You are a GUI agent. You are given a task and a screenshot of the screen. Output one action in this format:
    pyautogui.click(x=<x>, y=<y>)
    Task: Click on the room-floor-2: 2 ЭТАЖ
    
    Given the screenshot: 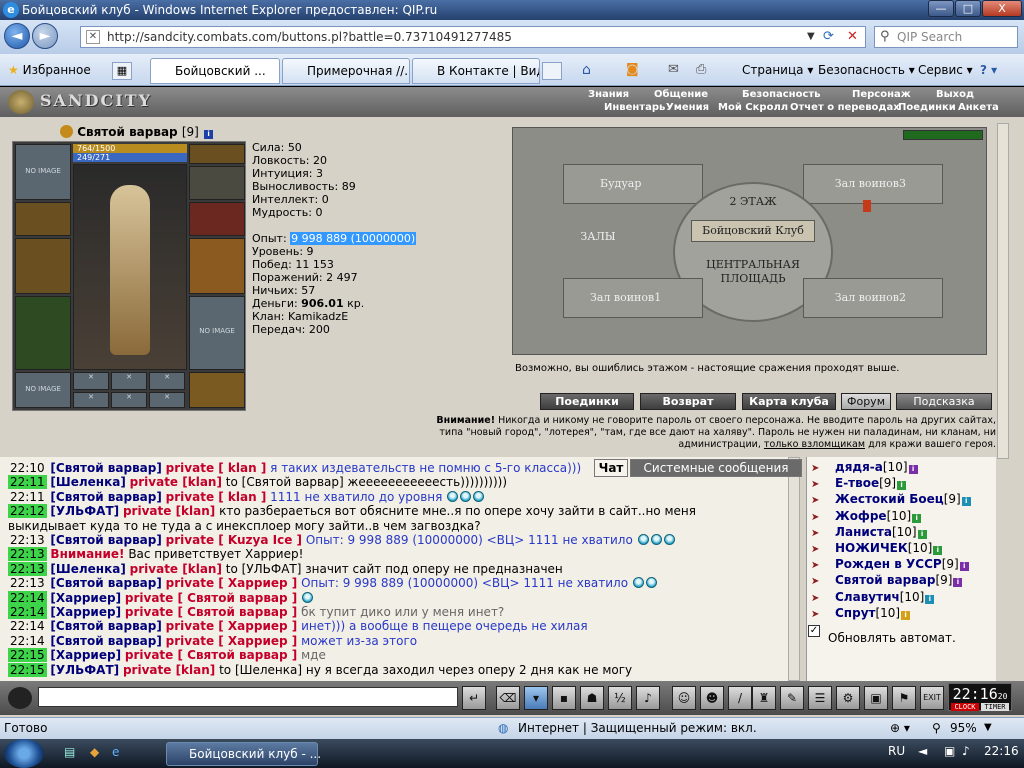 What is the action you would take?
    pyautogui.click(x=753, y=203)
    